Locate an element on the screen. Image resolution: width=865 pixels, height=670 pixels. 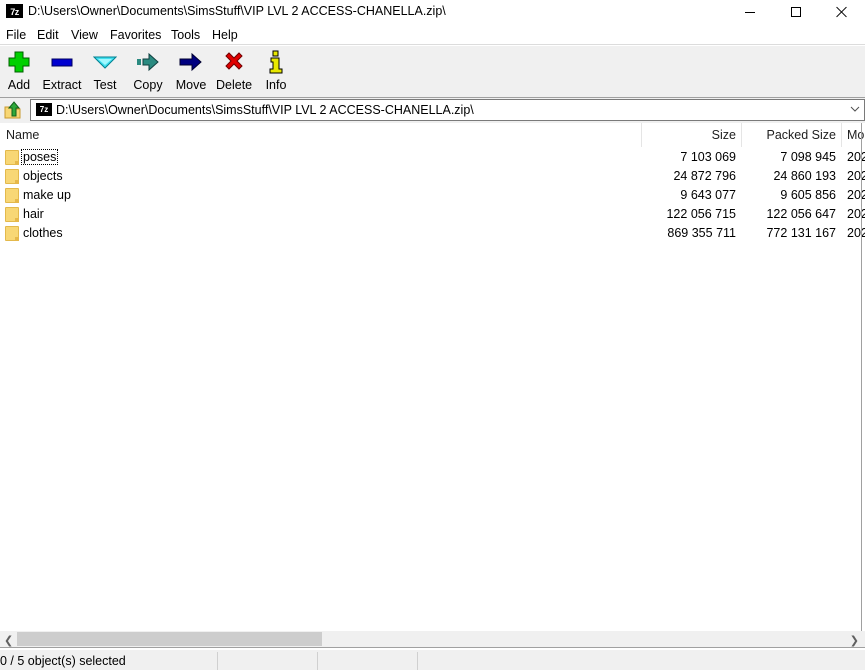
move-label: Move is located at coordinates (191, 85).